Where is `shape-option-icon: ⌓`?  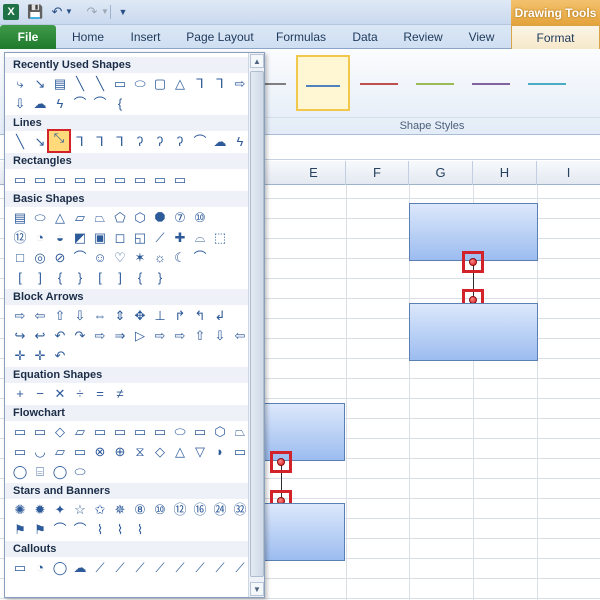
shape-option-icon: ⌓ is located at coordinates (200, 238).